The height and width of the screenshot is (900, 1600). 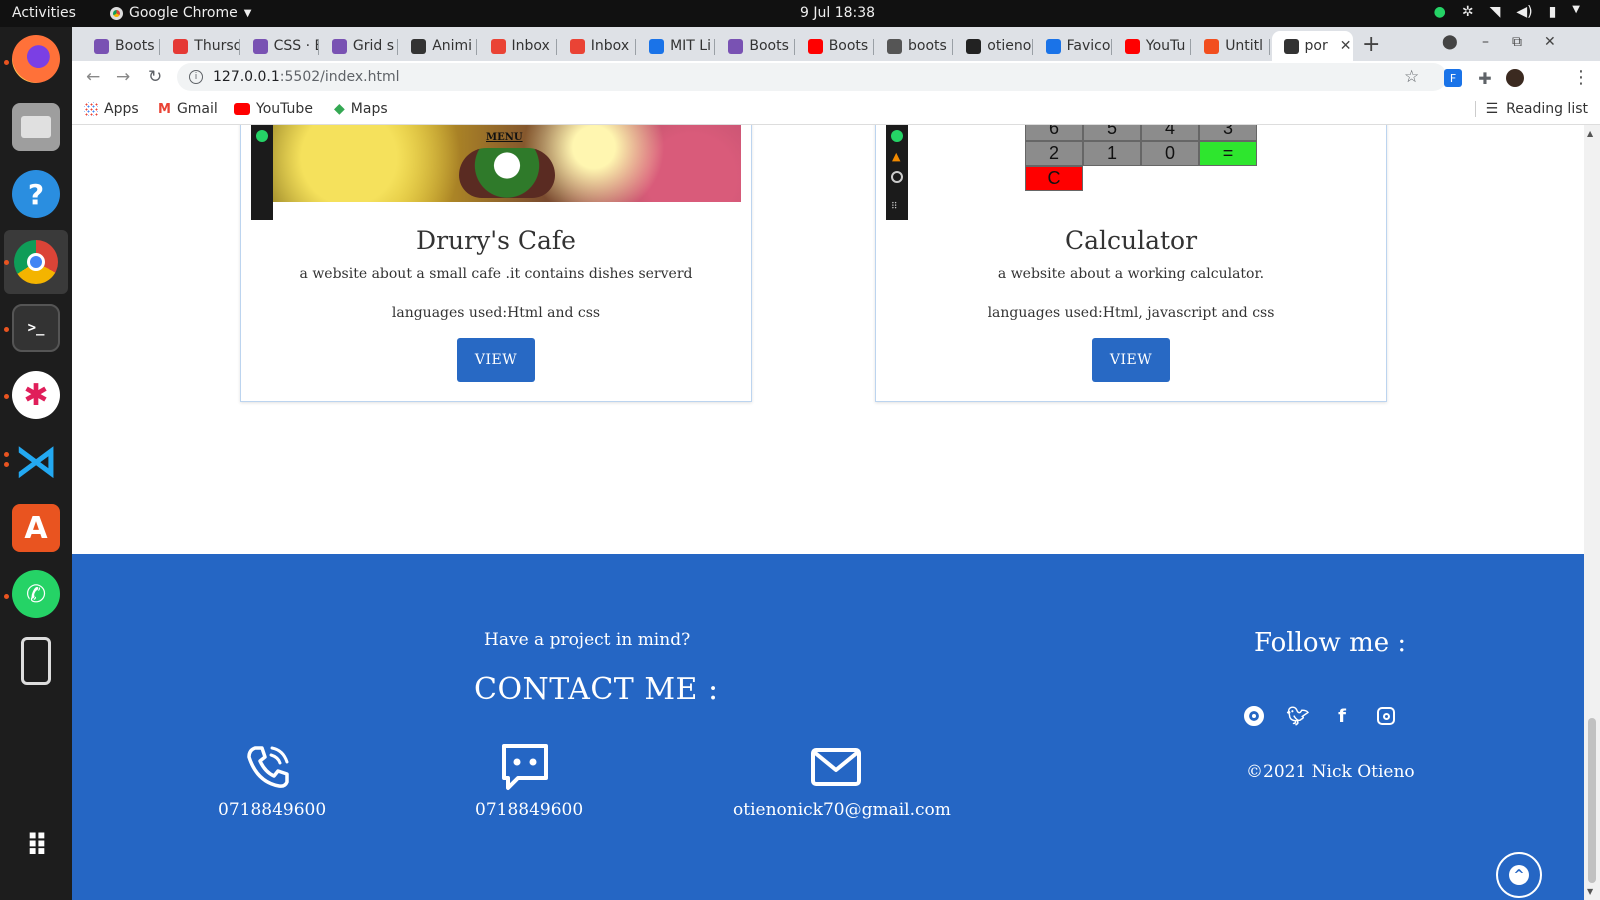 What do you see at coordinates (1088, 46) in the screenshot?
I see `tab-label: Favico` at bounding box center [1088, 46].